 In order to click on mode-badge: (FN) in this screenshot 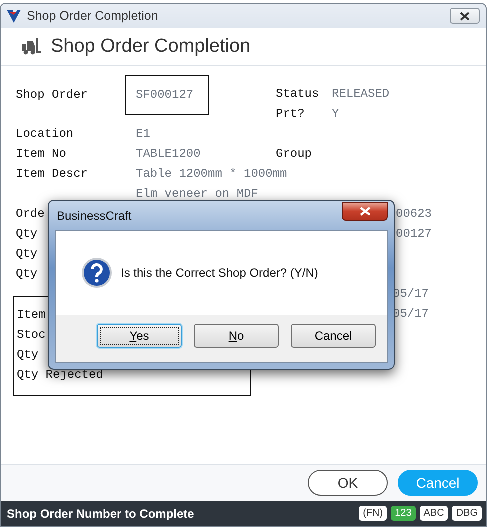, I will do `click(373, 513)`.